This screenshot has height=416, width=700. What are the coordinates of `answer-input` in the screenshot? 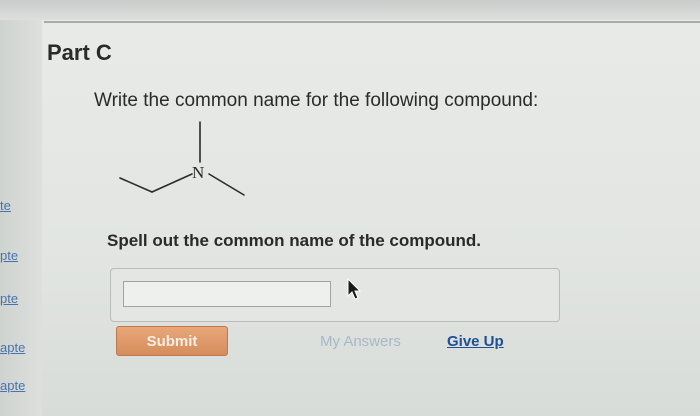 It's located at (227, 294).